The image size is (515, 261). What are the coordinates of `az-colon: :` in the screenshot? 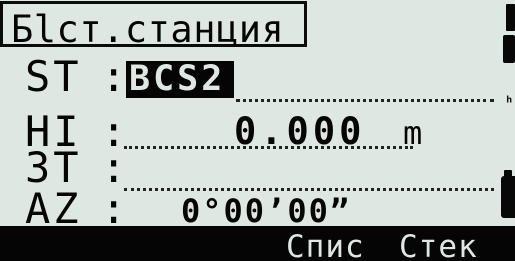 It's located at (114, 208).